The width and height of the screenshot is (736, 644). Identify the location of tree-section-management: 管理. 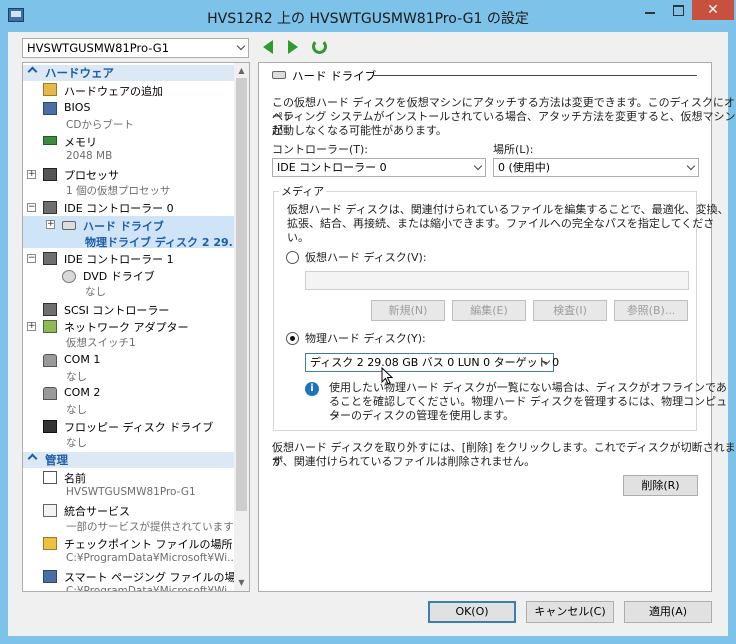
(128, 460).